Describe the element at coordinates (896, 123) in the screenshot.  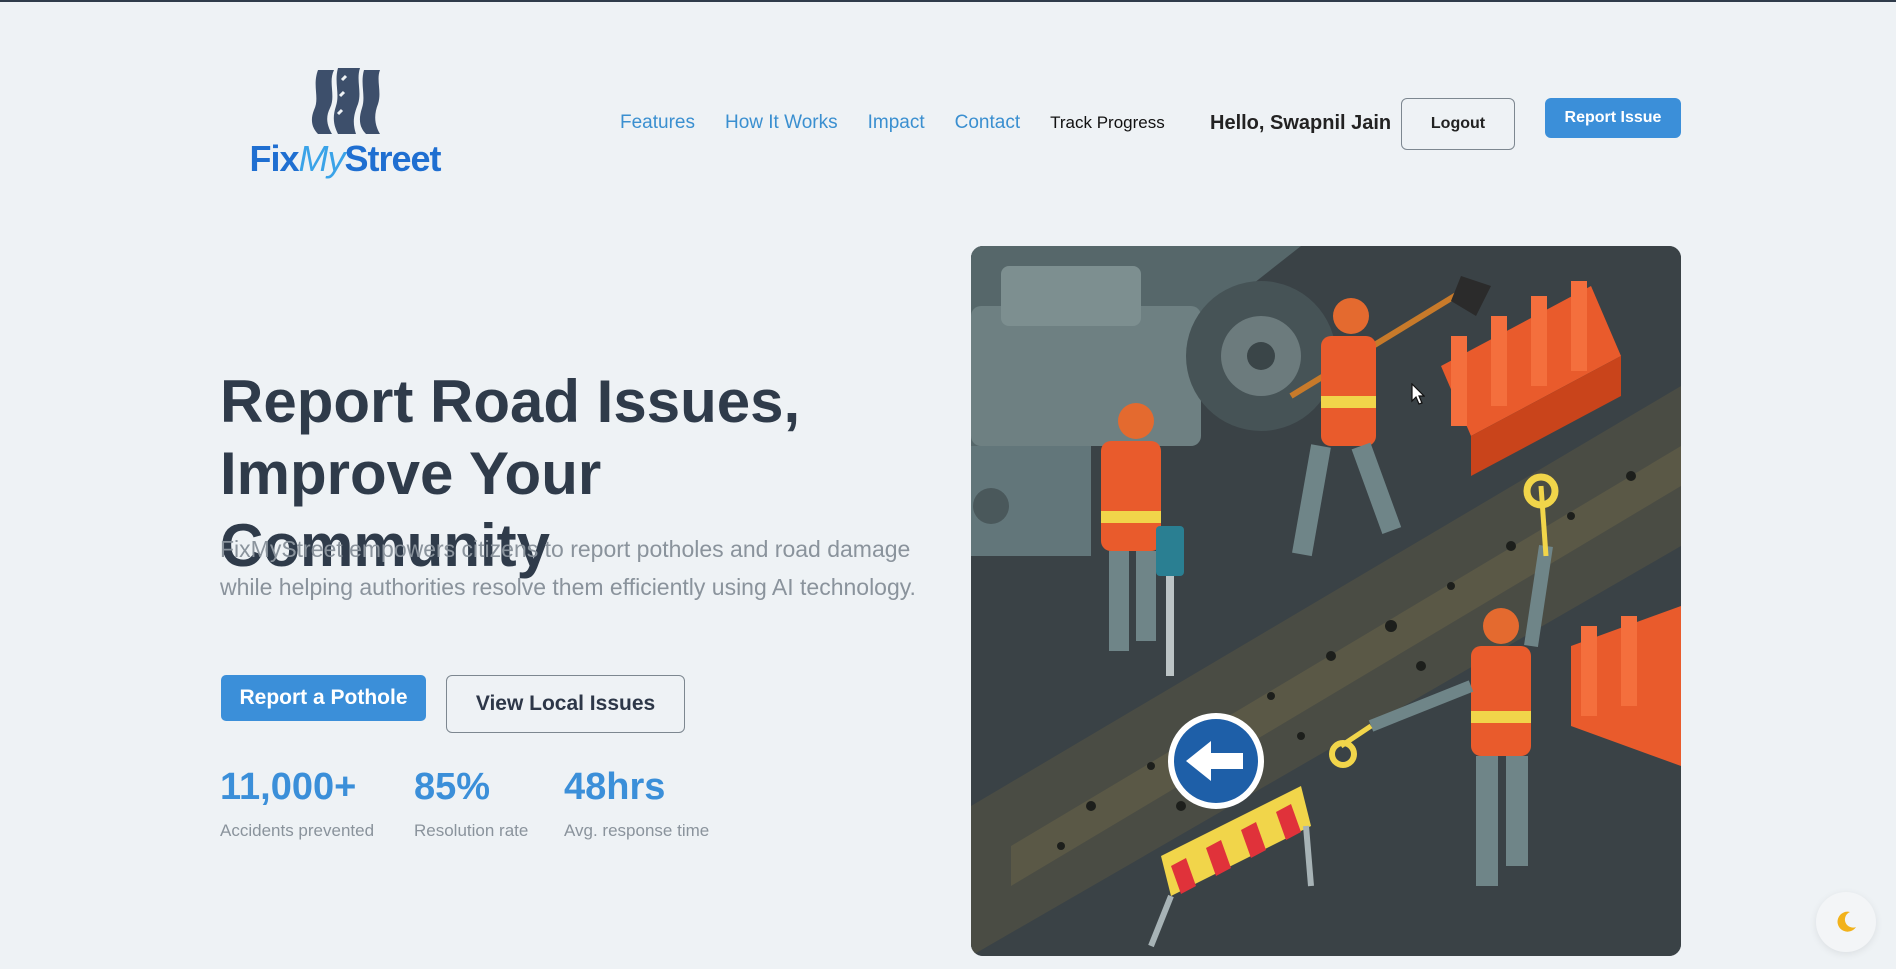
I see `nav-link-impact: Impact` at that location.